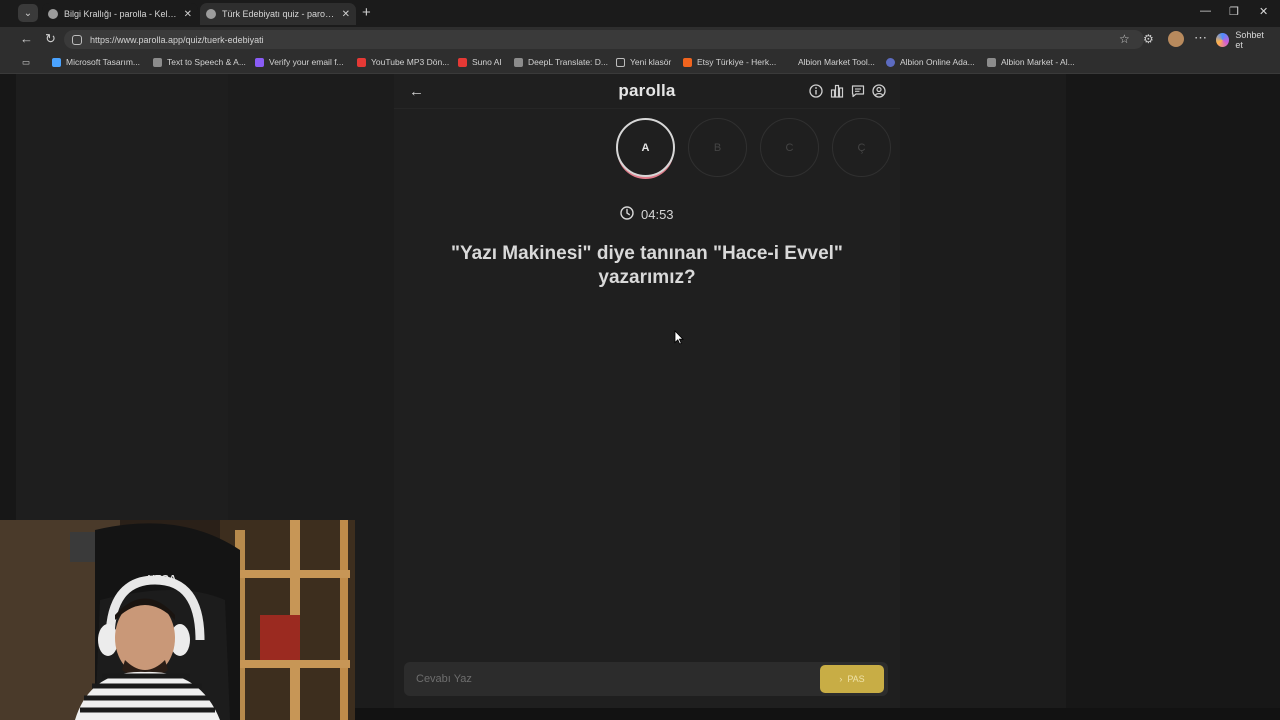  What do you see at coordinates (717, 147) in the screenshot?
I see `letter-circle: B` at bounding box center [717, 147].